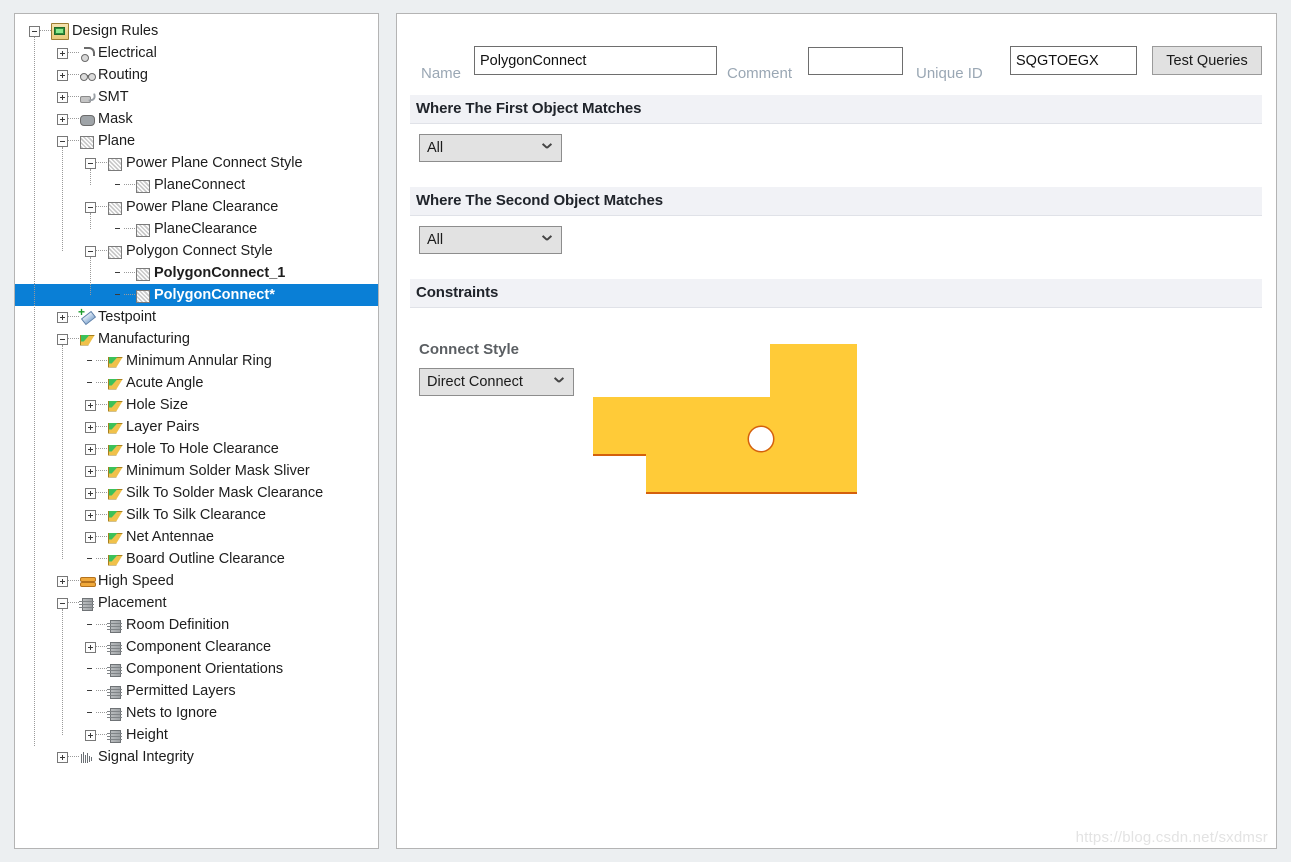 This screenshot has height=862, width=1291. I want to click on tree-item-signal-integrity: Signal Integrity, so click(196, 757).